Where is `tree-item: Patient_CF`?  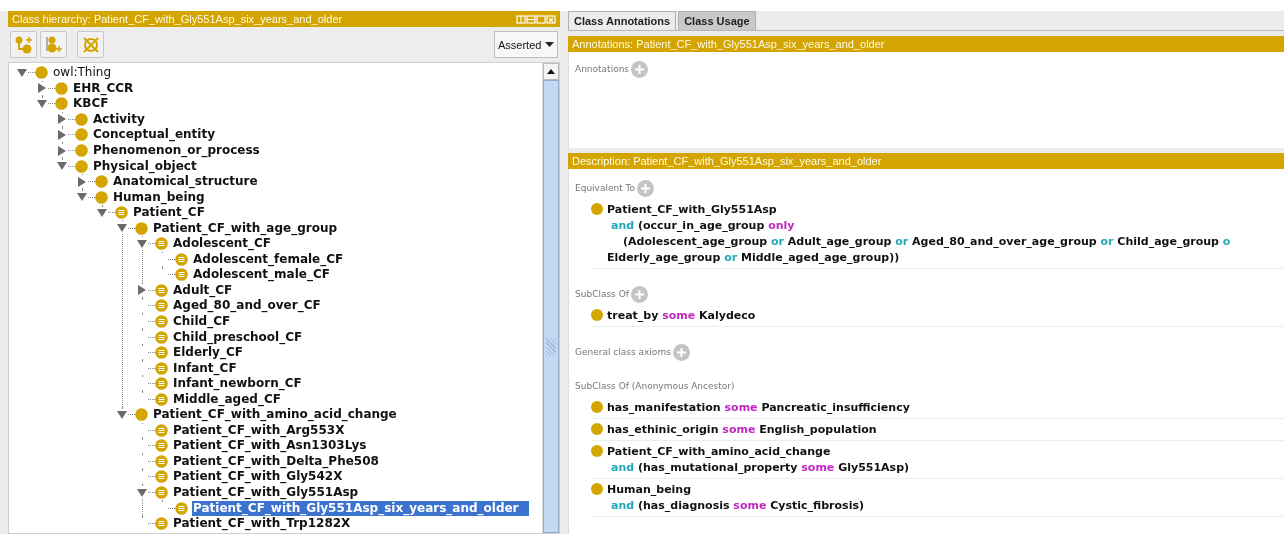 tree-item: Patient_CF is located at coordinates (173, 213).